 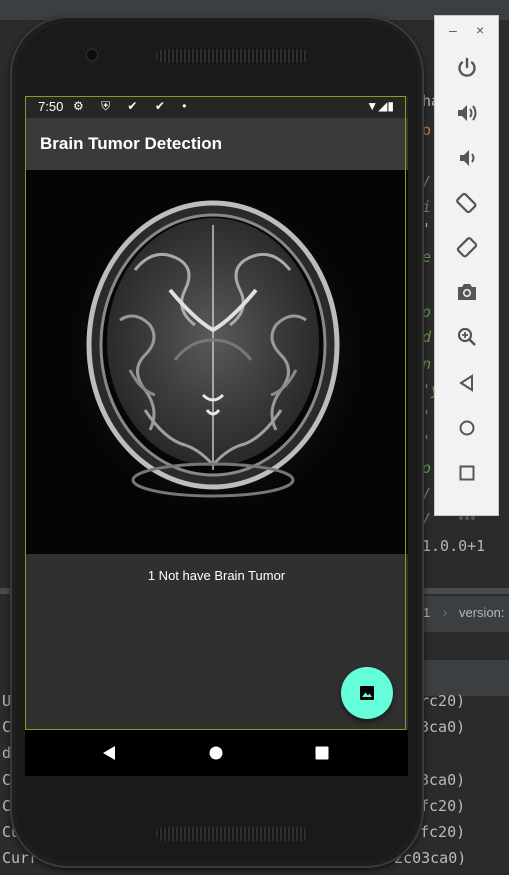 I want to click on bottom-speaker, so click(x=232, y=834).